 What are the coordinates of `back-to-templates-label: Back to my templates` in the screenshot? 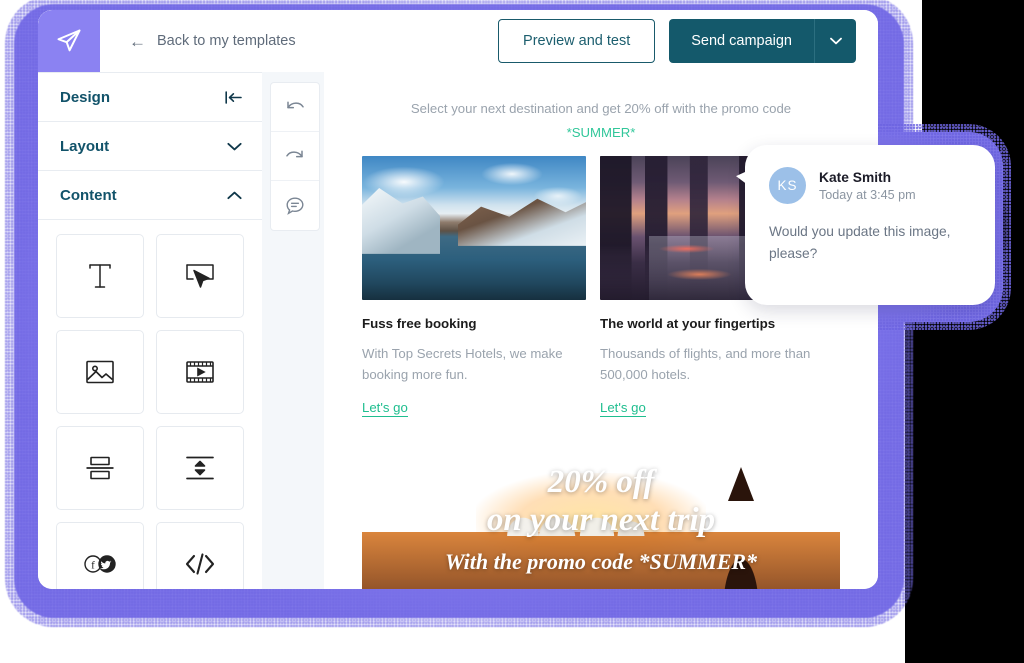 It's located at (226, 41).